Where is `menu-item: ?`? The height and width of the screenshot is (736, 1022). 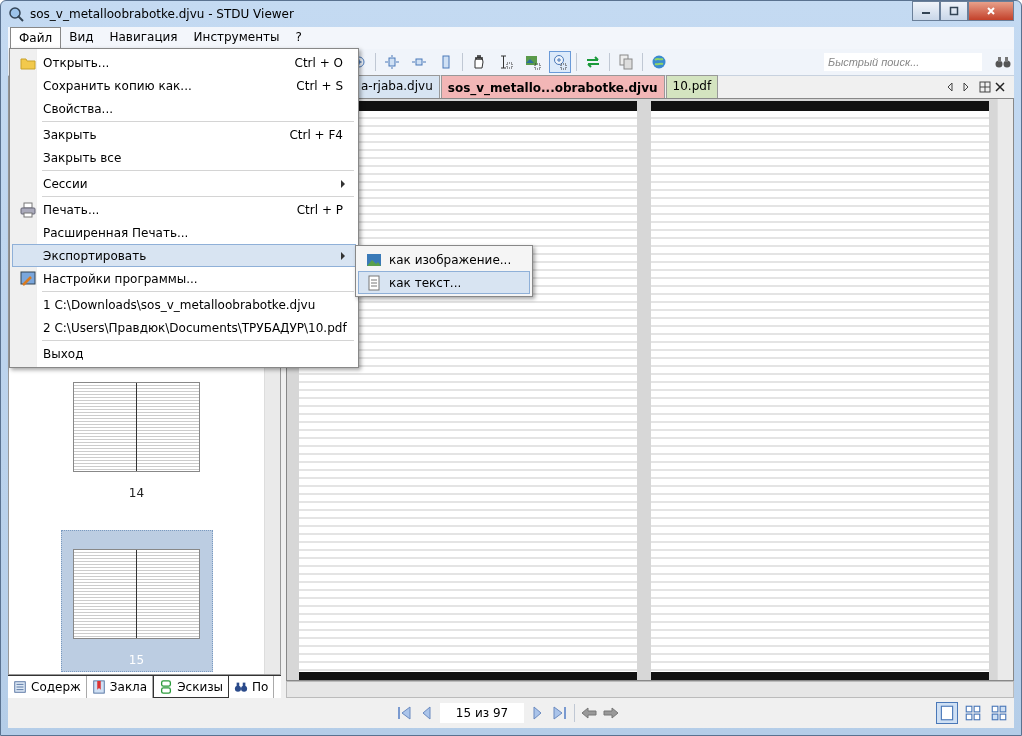 menu-item: ? is located at coordinates (298, 38).